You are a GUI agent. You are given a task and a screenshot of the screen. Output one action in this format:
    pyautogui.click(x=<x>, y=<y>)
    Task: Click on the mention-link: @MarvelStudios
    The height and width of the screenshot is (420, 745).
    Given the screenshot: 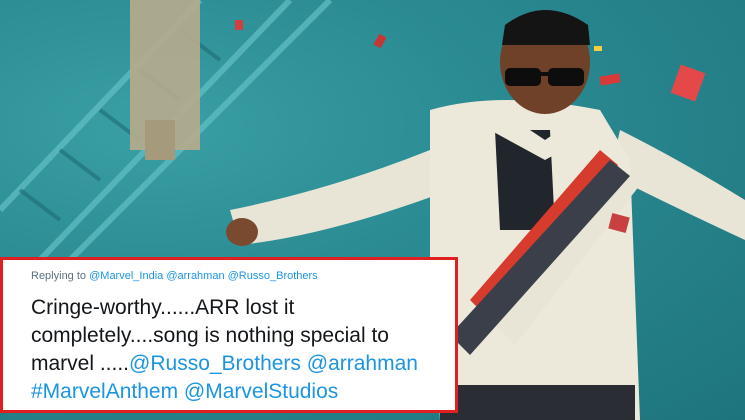 What is the action you would take?
    pyautogui.click(x=261, y=391)
    